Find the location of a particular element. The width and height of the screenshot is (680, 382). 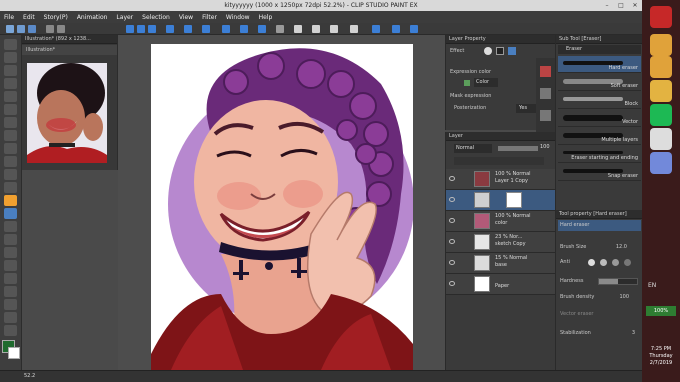

maximize-icon: □ is located at coordinates (621, 5).